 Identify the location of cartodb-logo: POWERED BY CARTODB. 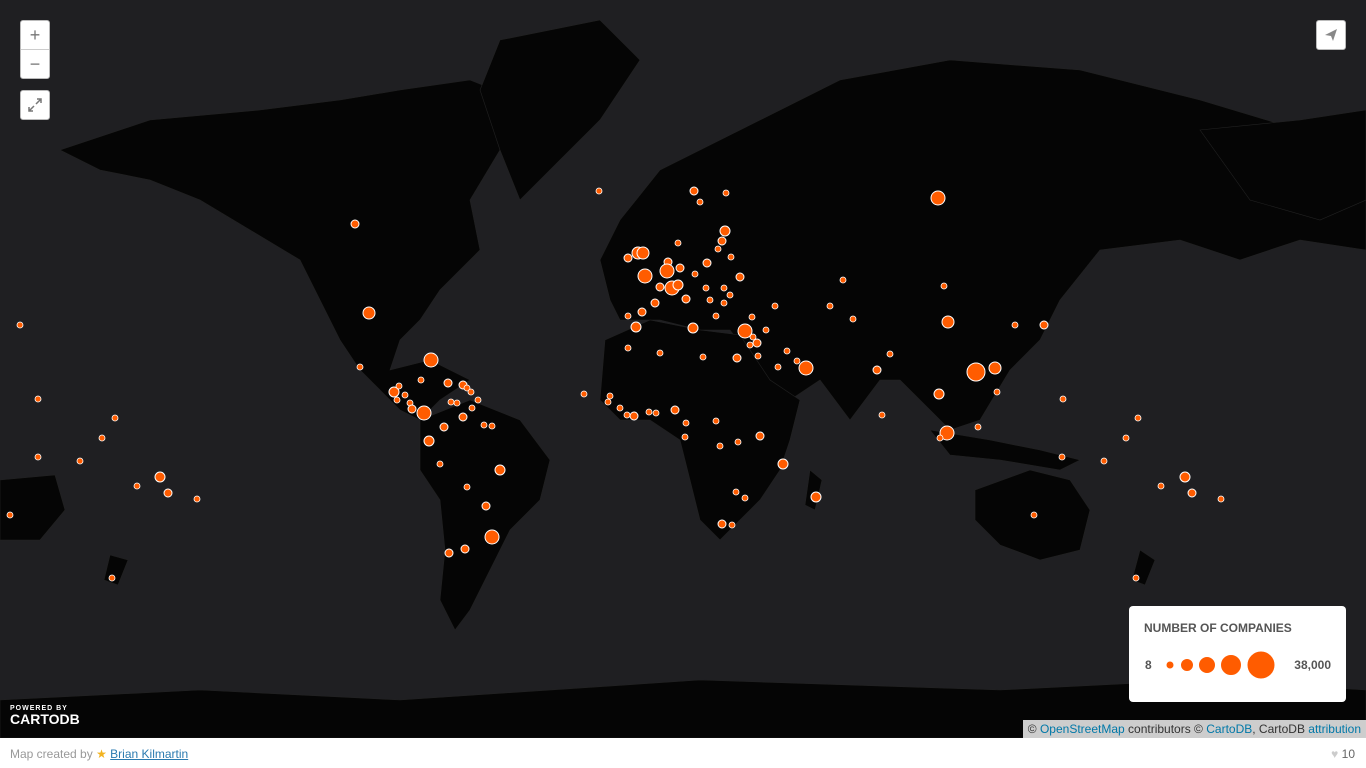
(45, 716).